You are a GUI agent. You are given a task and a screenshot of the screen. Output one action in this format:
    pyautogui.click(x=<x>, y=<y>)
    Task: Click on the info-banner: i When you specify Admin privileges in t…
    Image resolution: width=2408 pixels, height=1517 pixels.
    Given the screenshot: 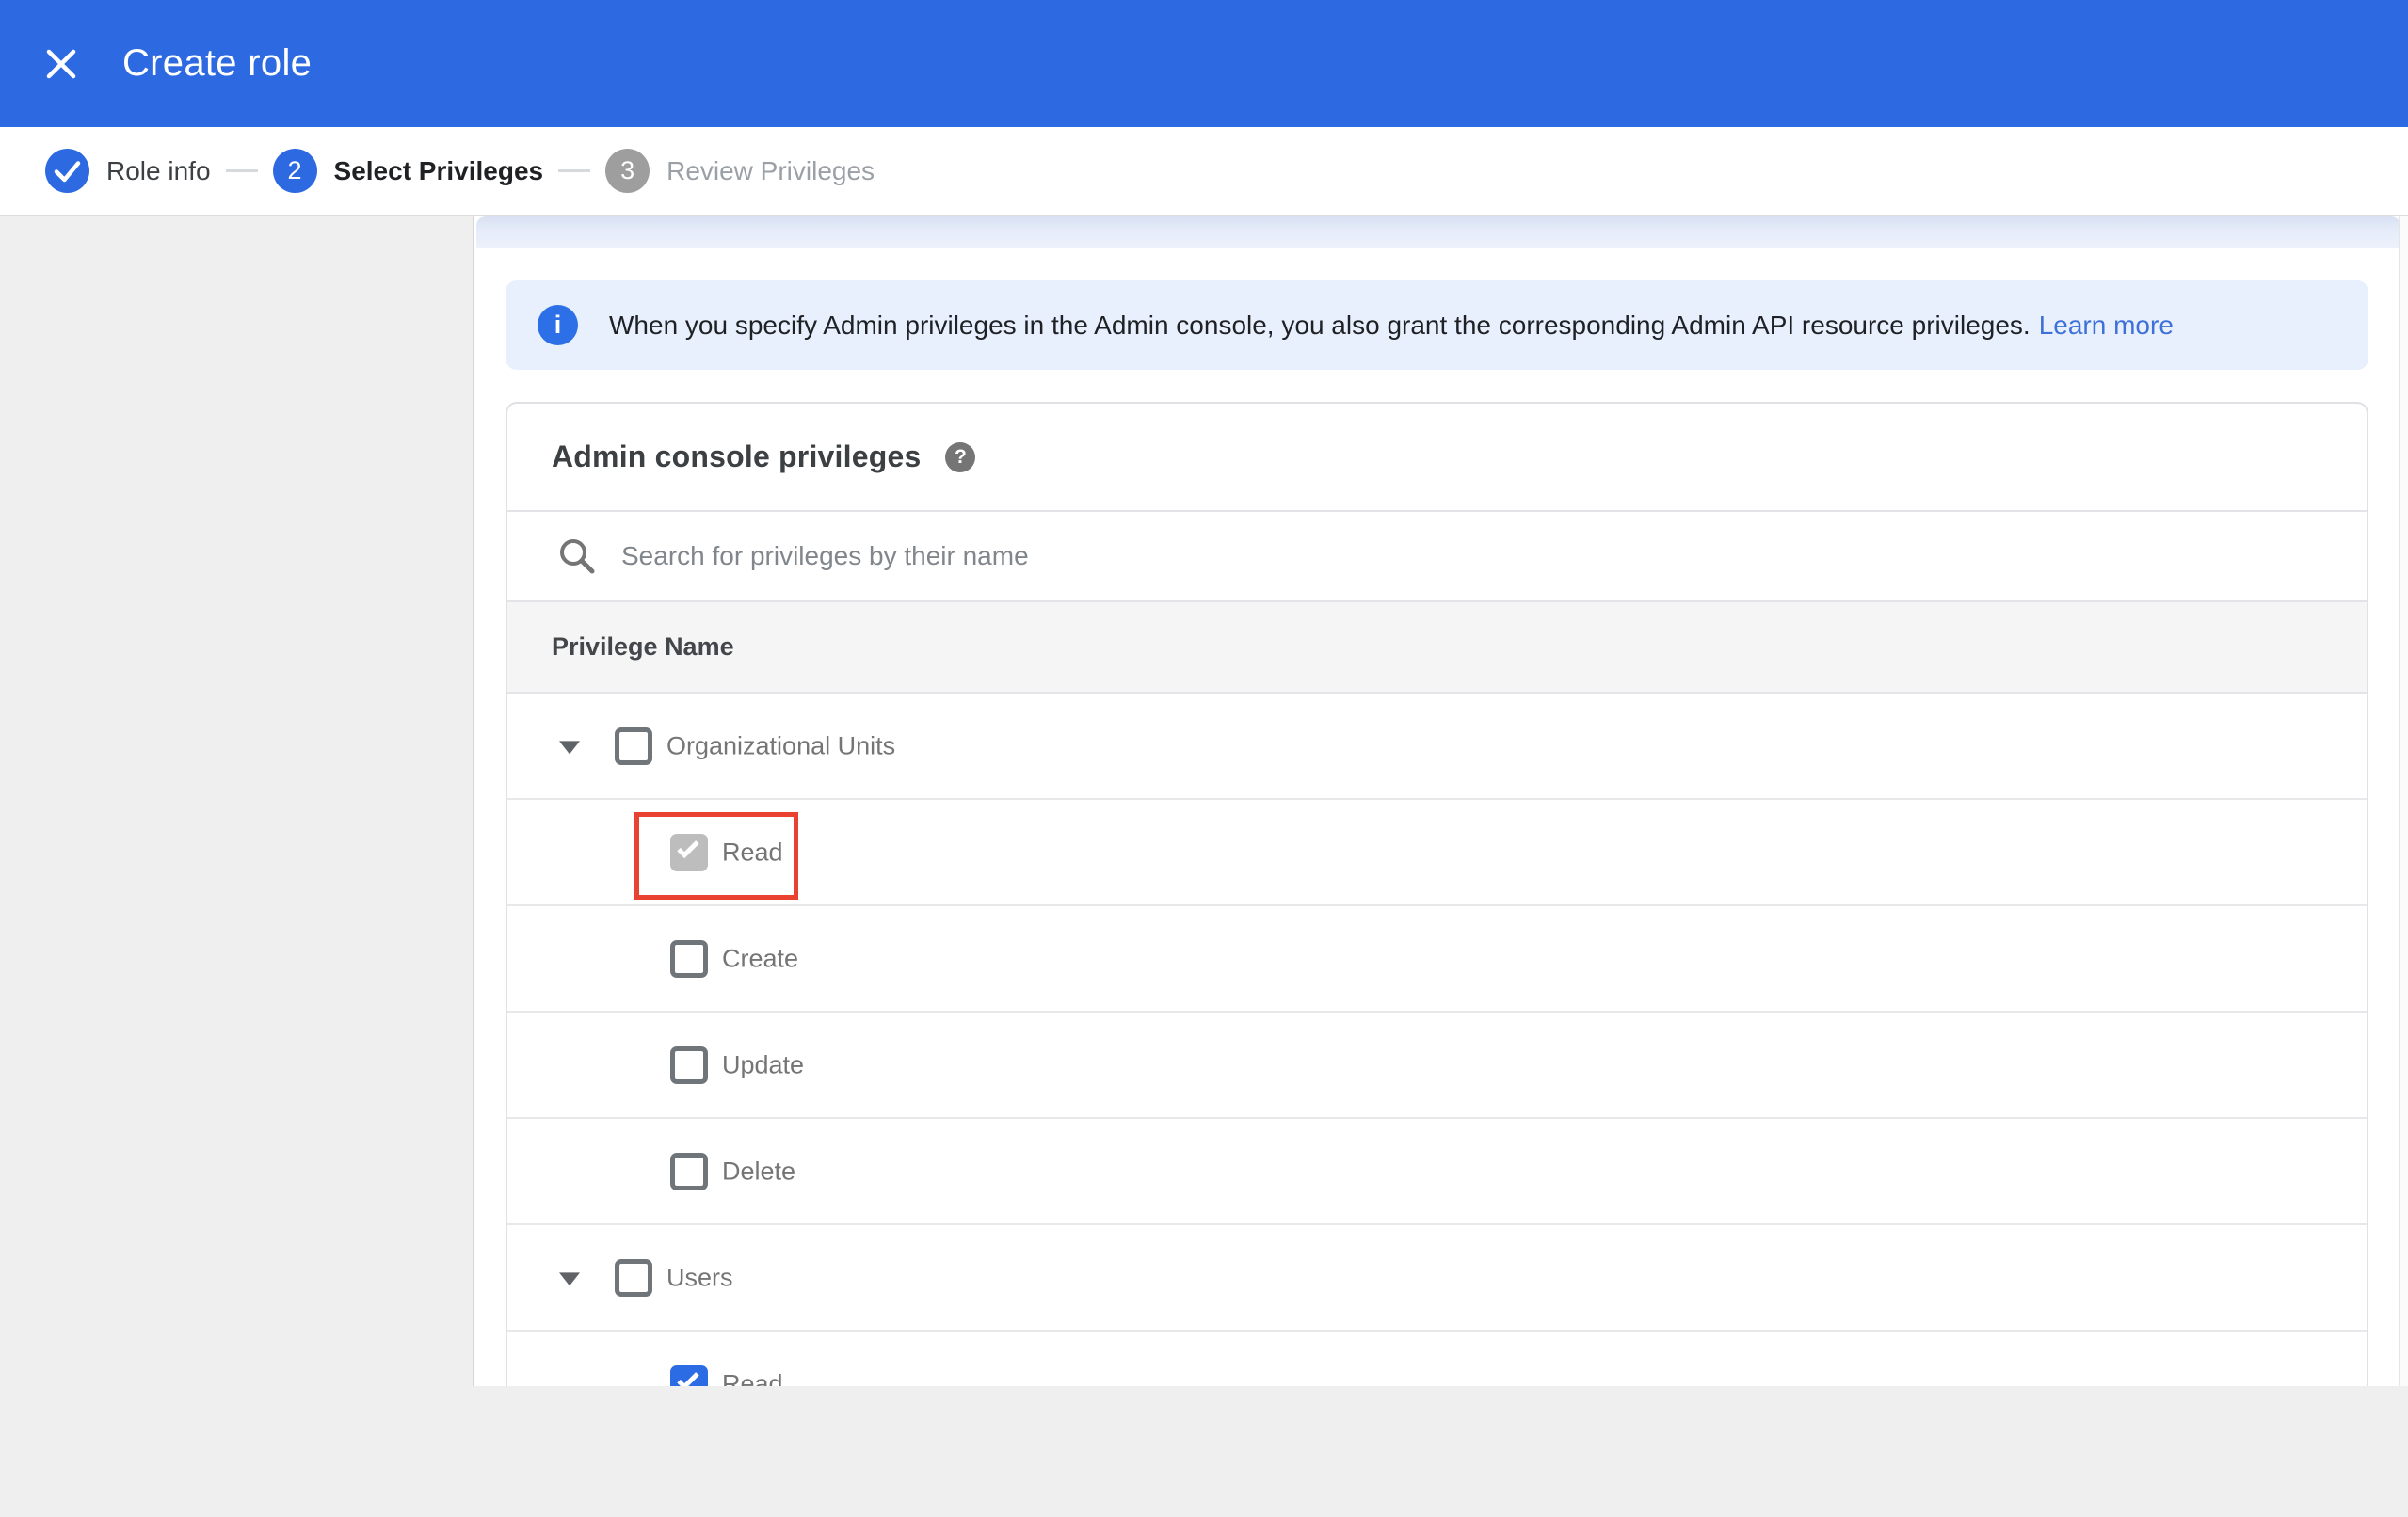 What is the action you would take?
    pyautogui.click(x=1437, y=325)
    